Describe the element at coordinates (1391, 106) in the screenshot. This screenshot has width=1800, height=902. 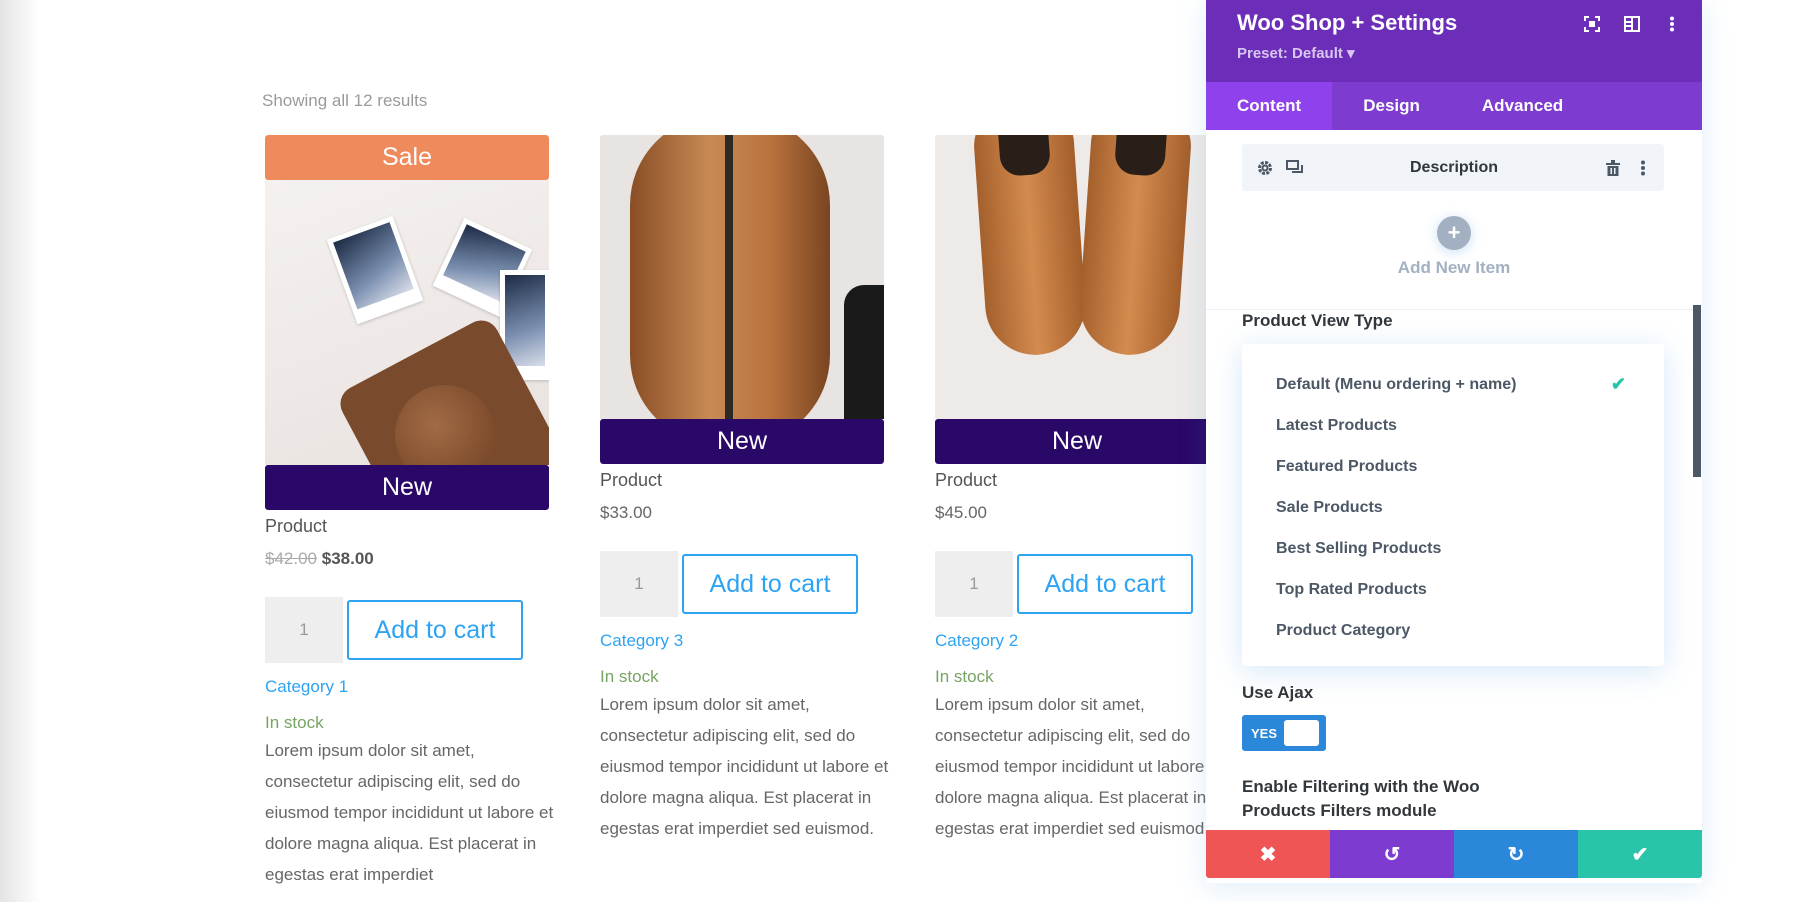
I see `tab-design: Design` at that location.